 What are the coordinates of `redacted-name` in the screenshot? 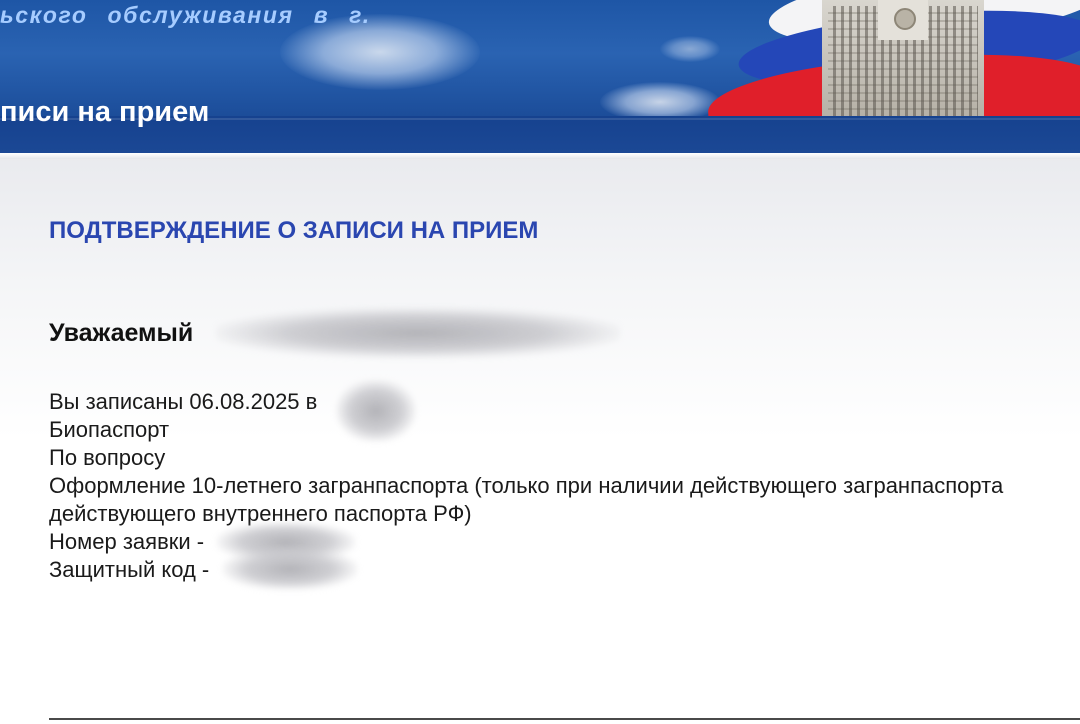 It's located at (418, 333).